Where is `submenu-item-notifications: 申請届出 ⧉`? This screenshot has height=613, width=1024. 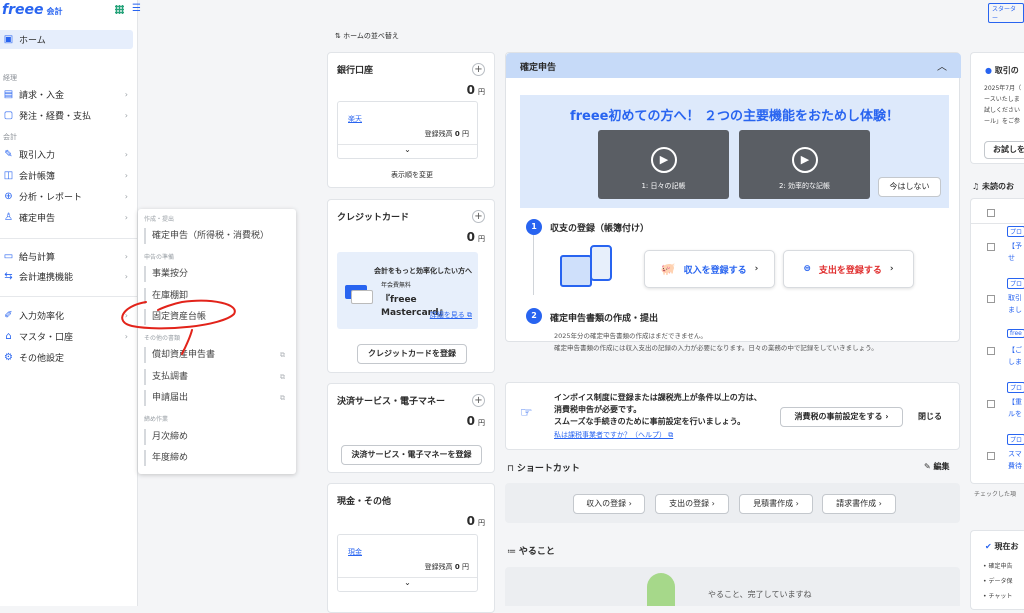
submenu-item-notifications: 申請届出 ⧉ is located at coordinates (216, 398).